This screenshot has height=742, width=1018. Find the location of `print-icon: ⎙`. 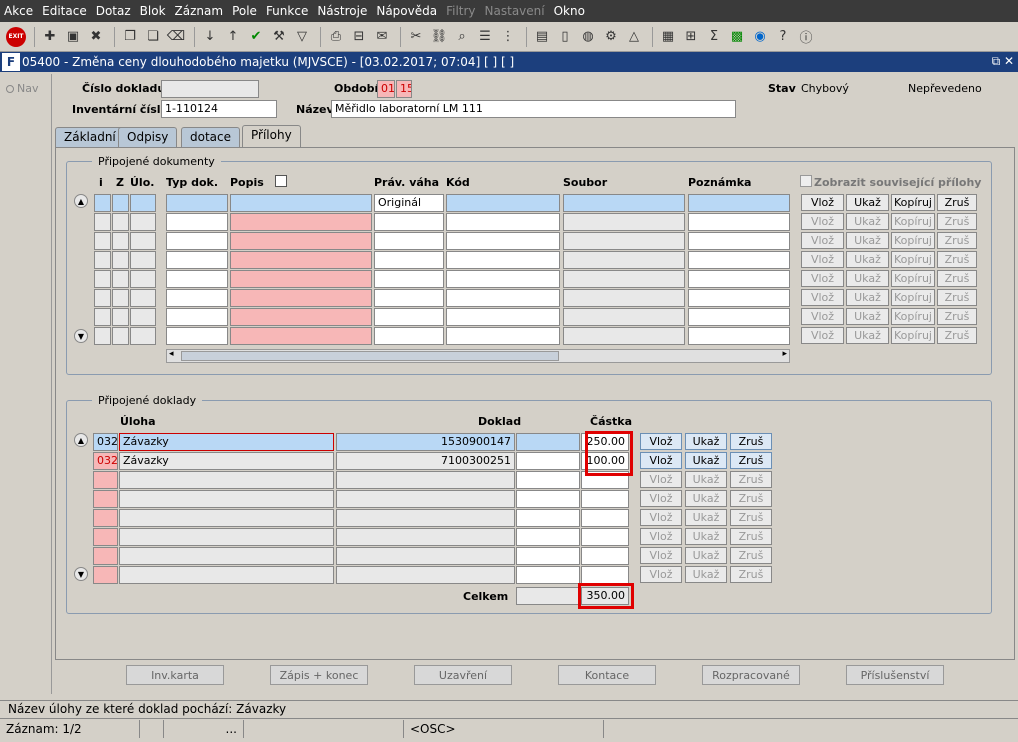

print-icon: ⎙ is located at coordinates (336, 37).